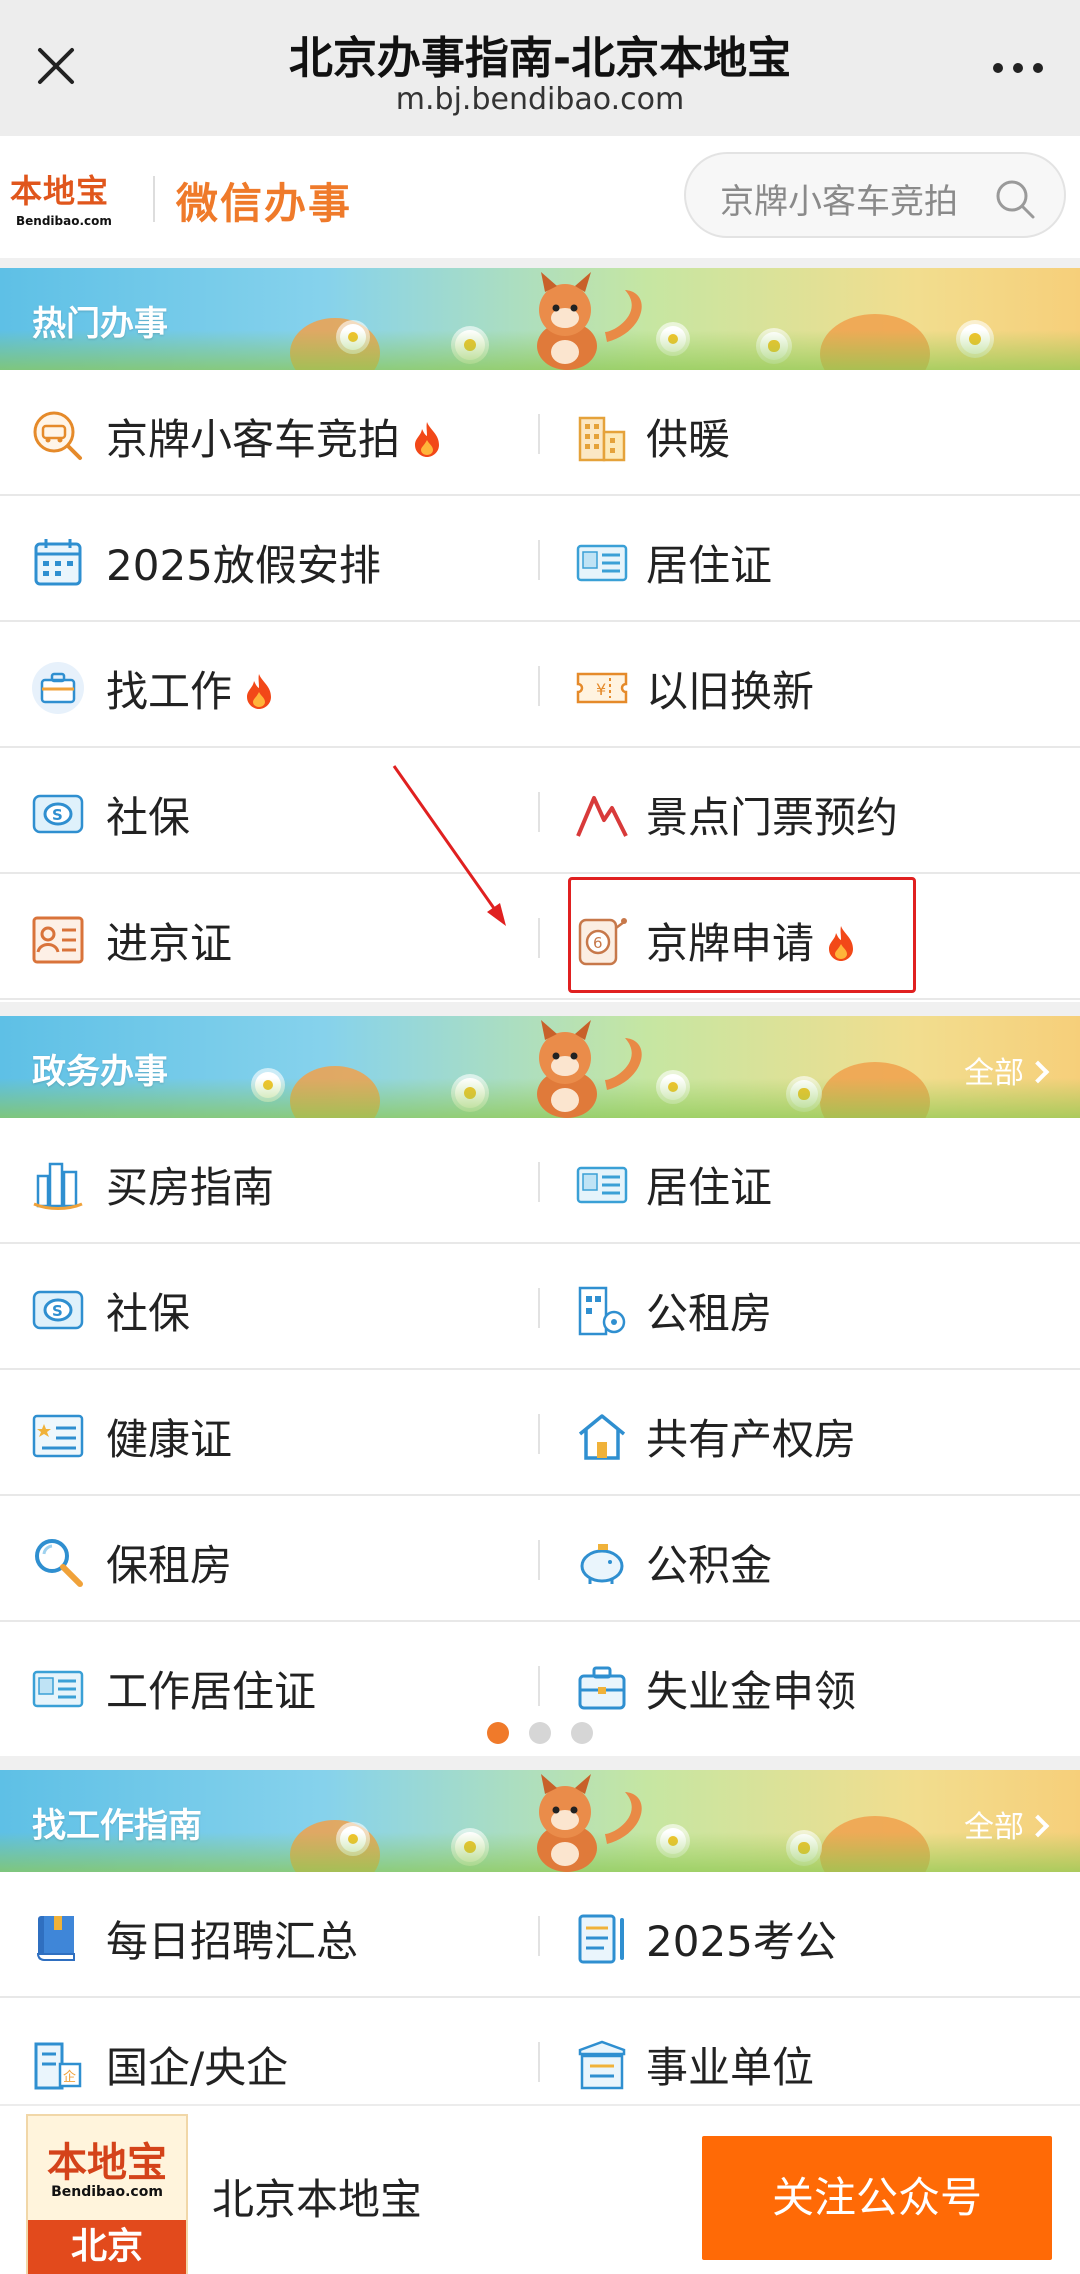 The height and width of the screenshot is (2274, 1080). Describe the element at coordinates (602, 1437) in the screenshot. I see `house-icon` at that location.